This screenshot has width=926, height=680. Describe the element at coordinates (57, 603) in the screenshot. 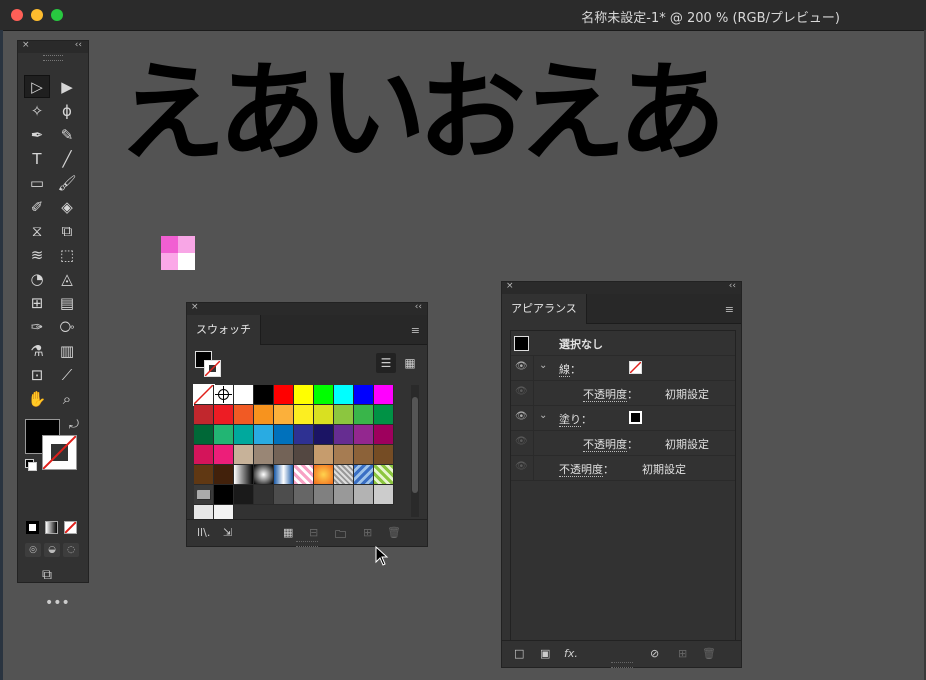

I see `edit-toolbar-icon: •••` at that location.